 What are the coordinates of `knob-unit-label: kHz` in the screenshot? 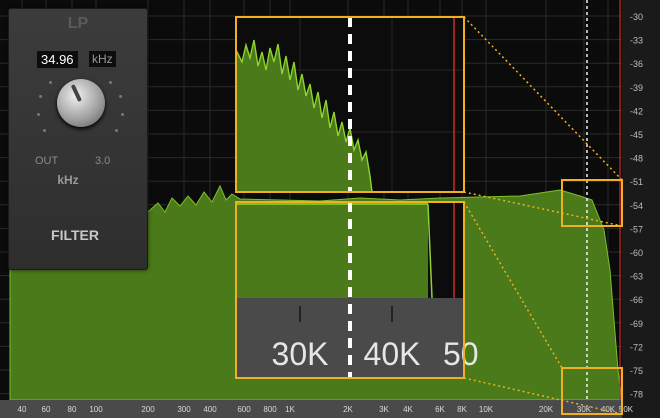 It's located at (68, 180).